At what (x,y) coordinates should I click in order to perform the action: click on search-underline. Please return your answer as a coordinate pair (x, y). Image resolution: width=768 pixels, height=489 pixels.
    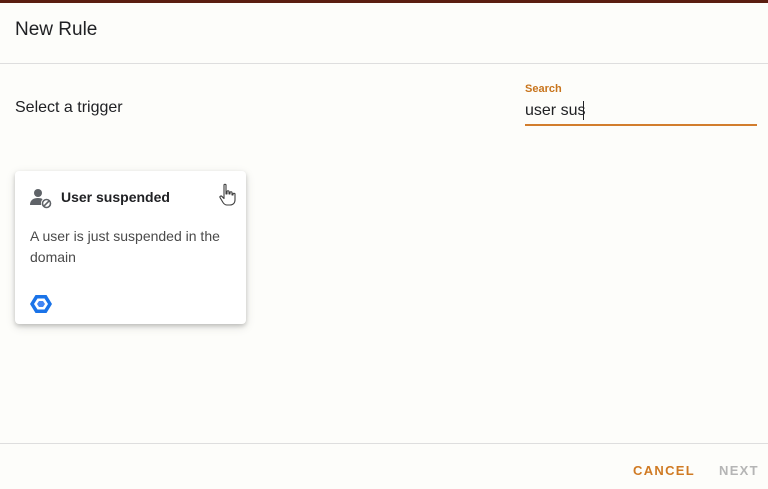
    Looking at the image, I should click on (641, 125).